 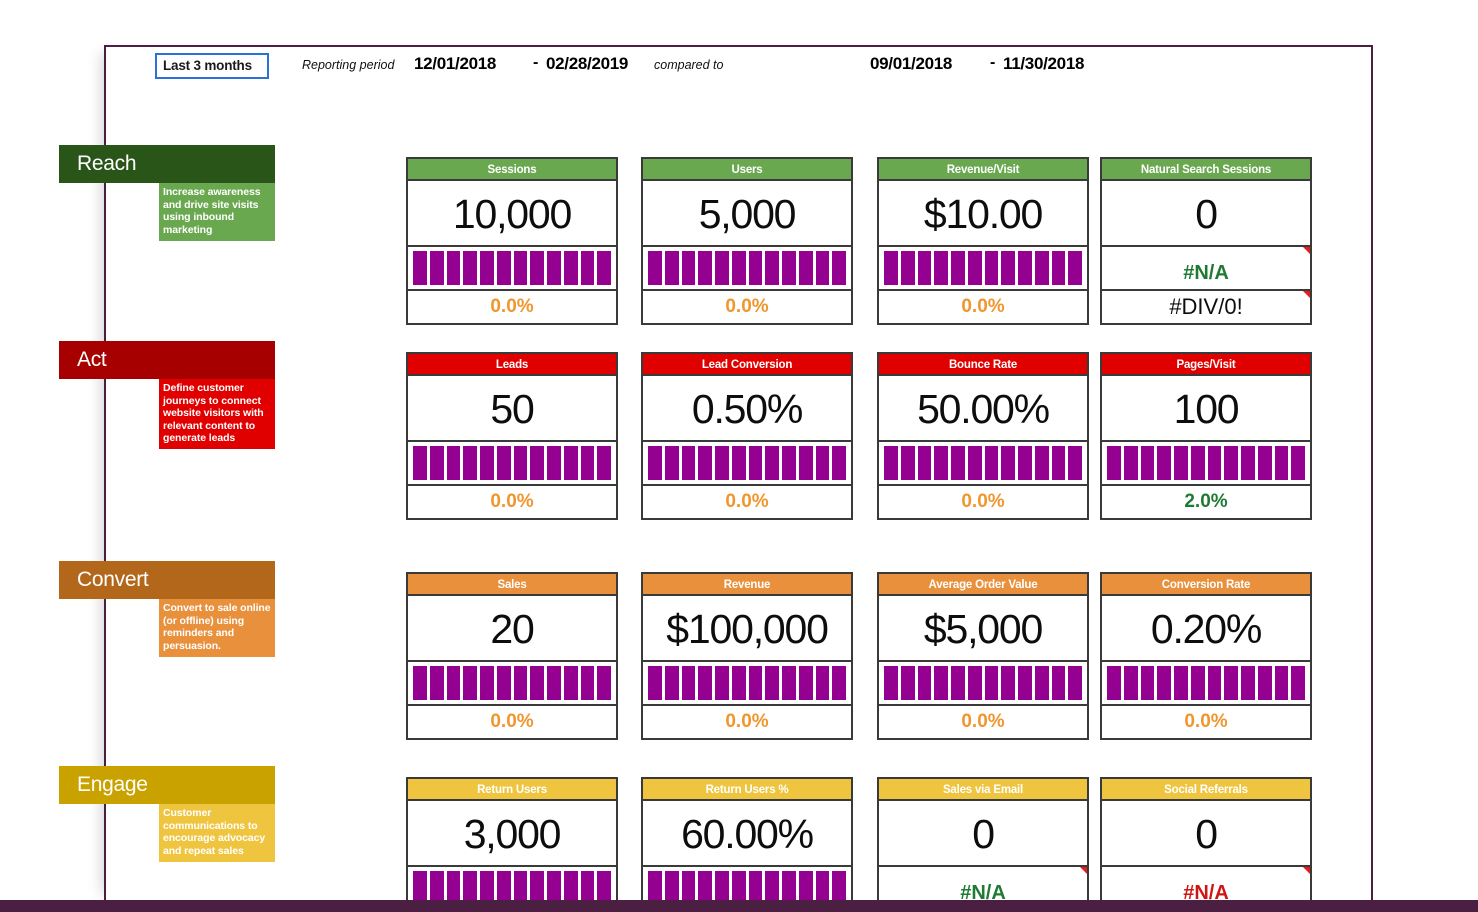 What do you see at coordinates (747, 214) in the screenshot?
I see `kpi-card-value: 5,000` at bounding box center [747, 214].